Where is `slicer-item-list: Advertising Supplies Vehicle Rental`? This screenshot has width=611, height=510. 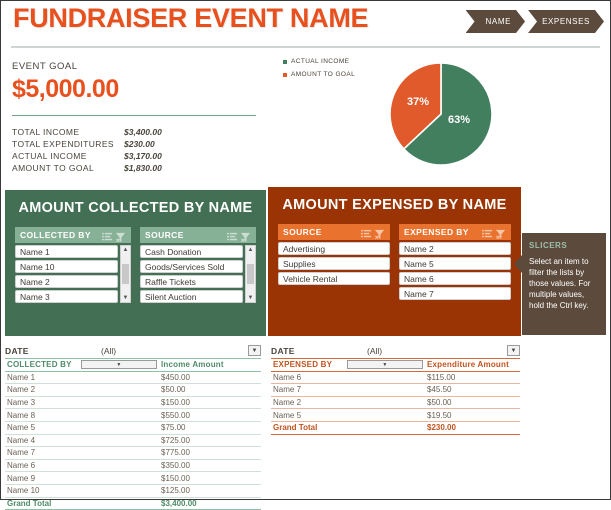
slicer-item-list: Advertising Supplies Vehicle Rental is located at coordinates (334, 262).